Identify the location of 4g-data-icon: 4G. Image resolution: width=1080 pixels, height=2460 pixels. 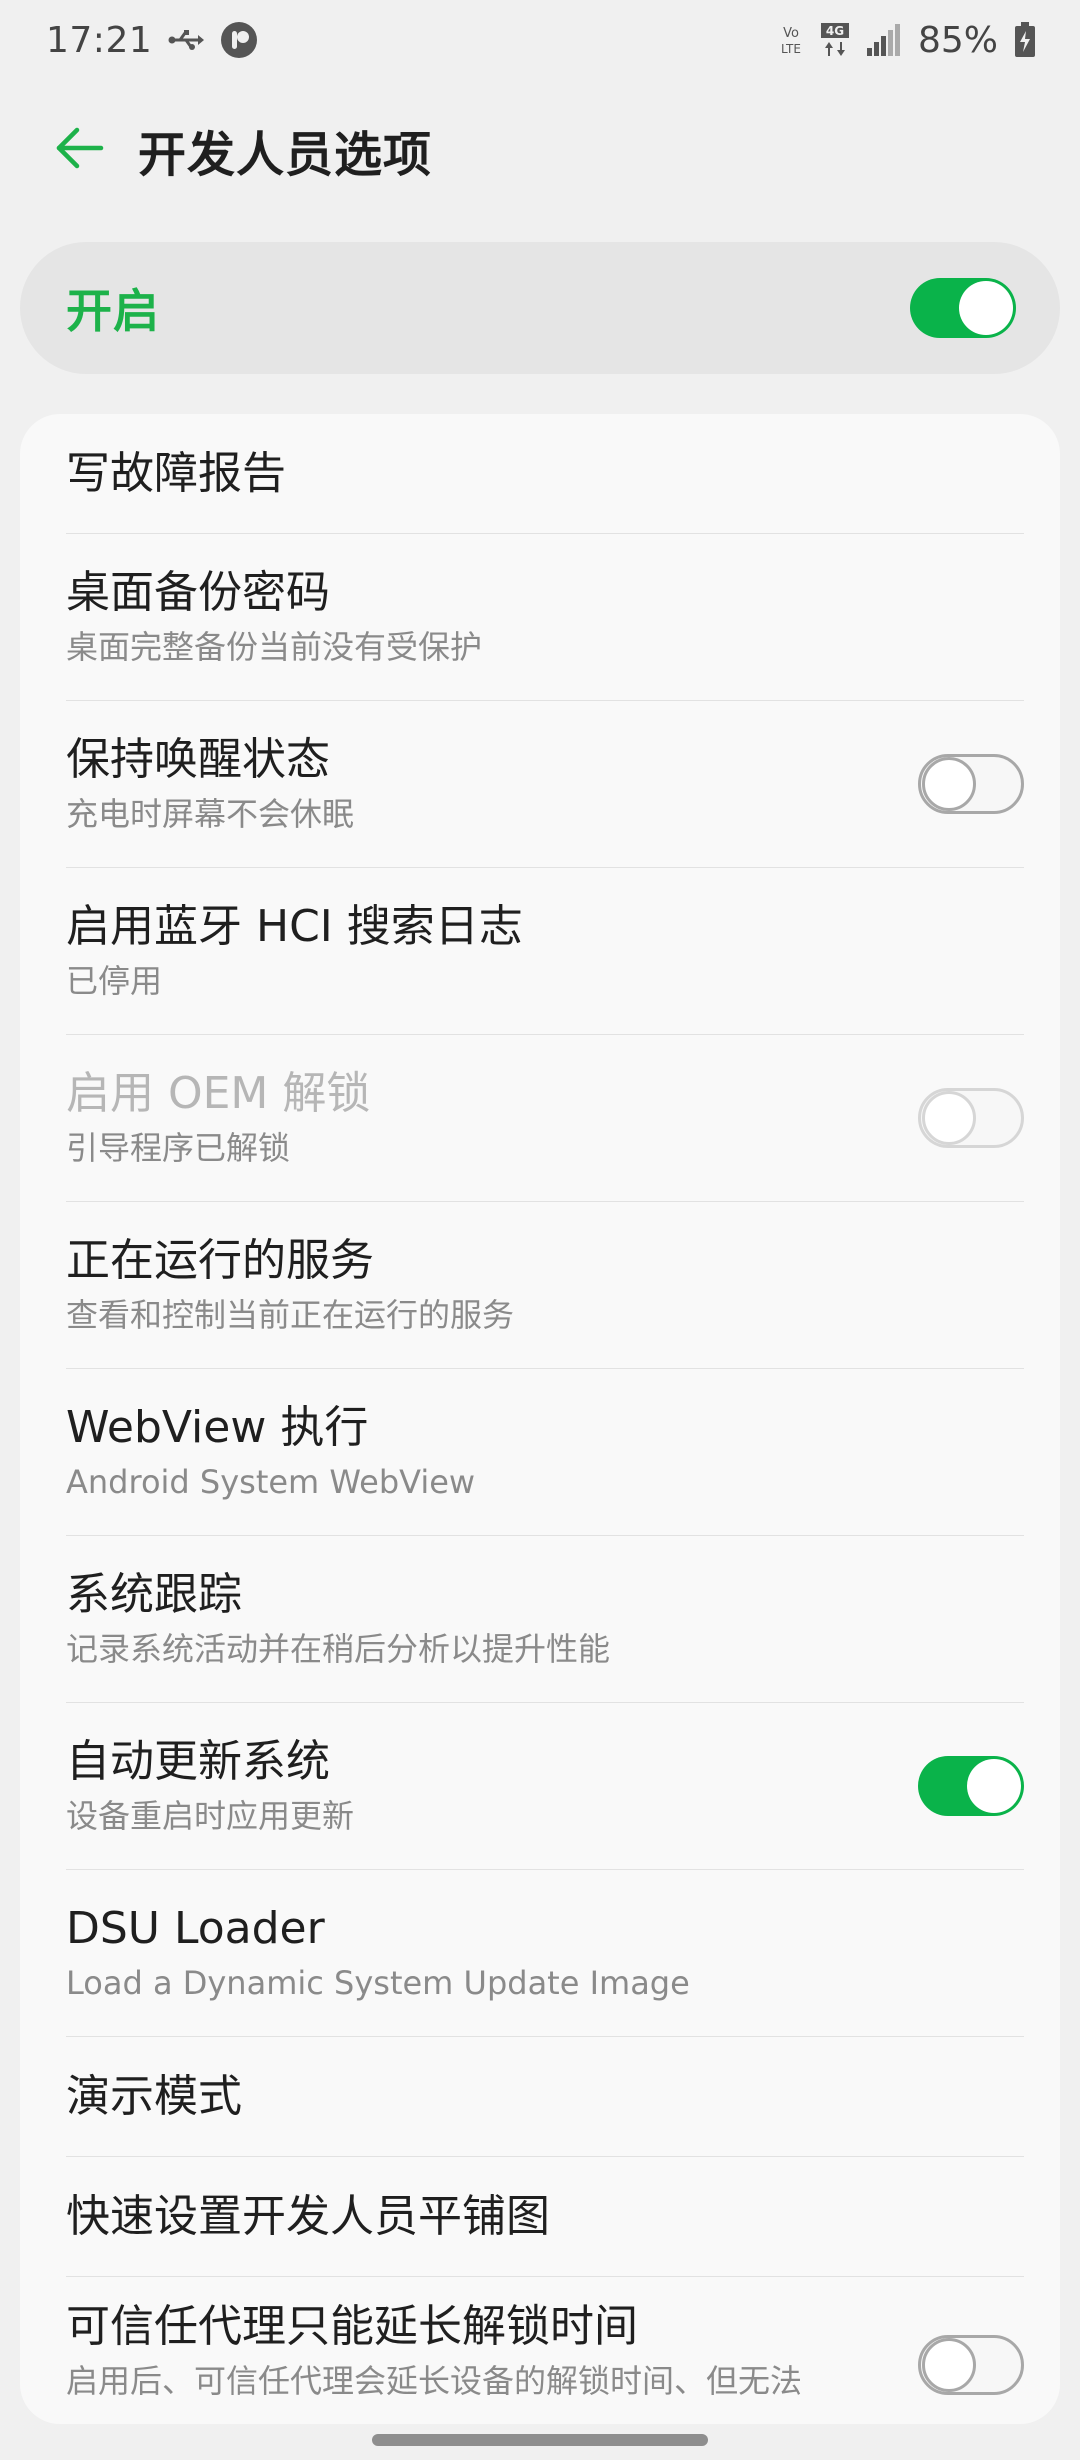
(835, 40).